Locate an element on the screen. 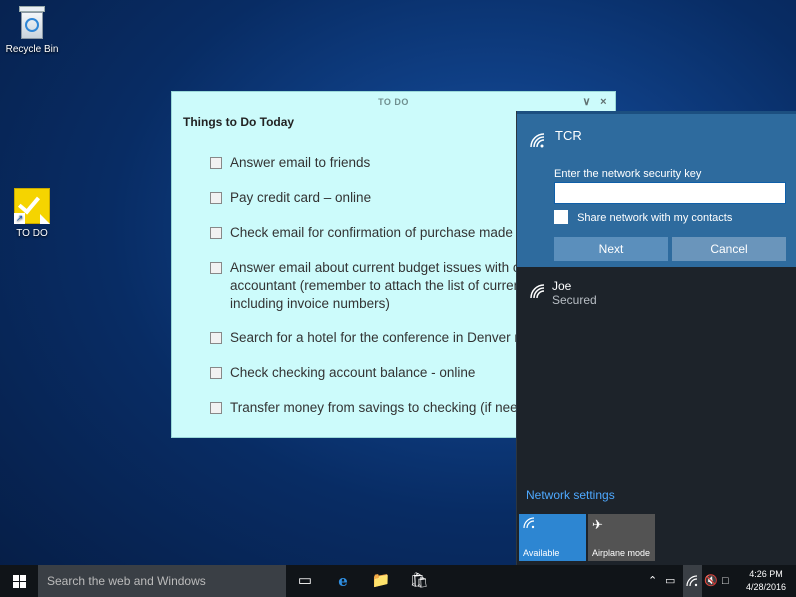 The width and height of the screenshot is (796, 597). chevron-up-icon: ⌃ is located at coordinates (652, 581).